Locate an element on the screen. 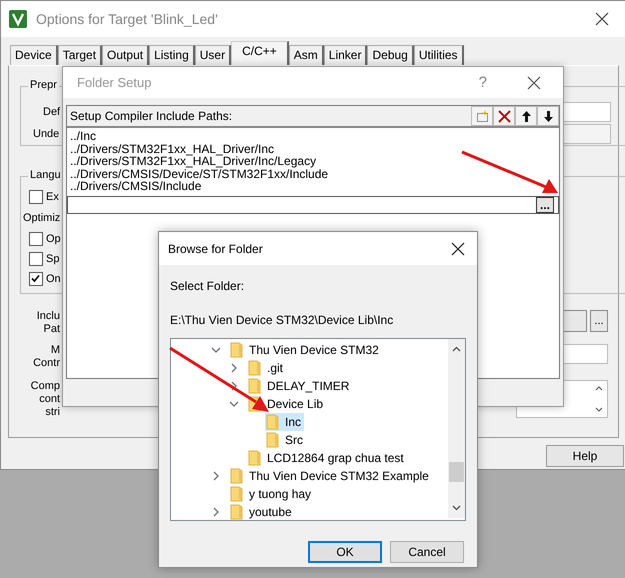 This screenshot has height=578, width=625. tree-item: .git is located at coordinates (266, 368).